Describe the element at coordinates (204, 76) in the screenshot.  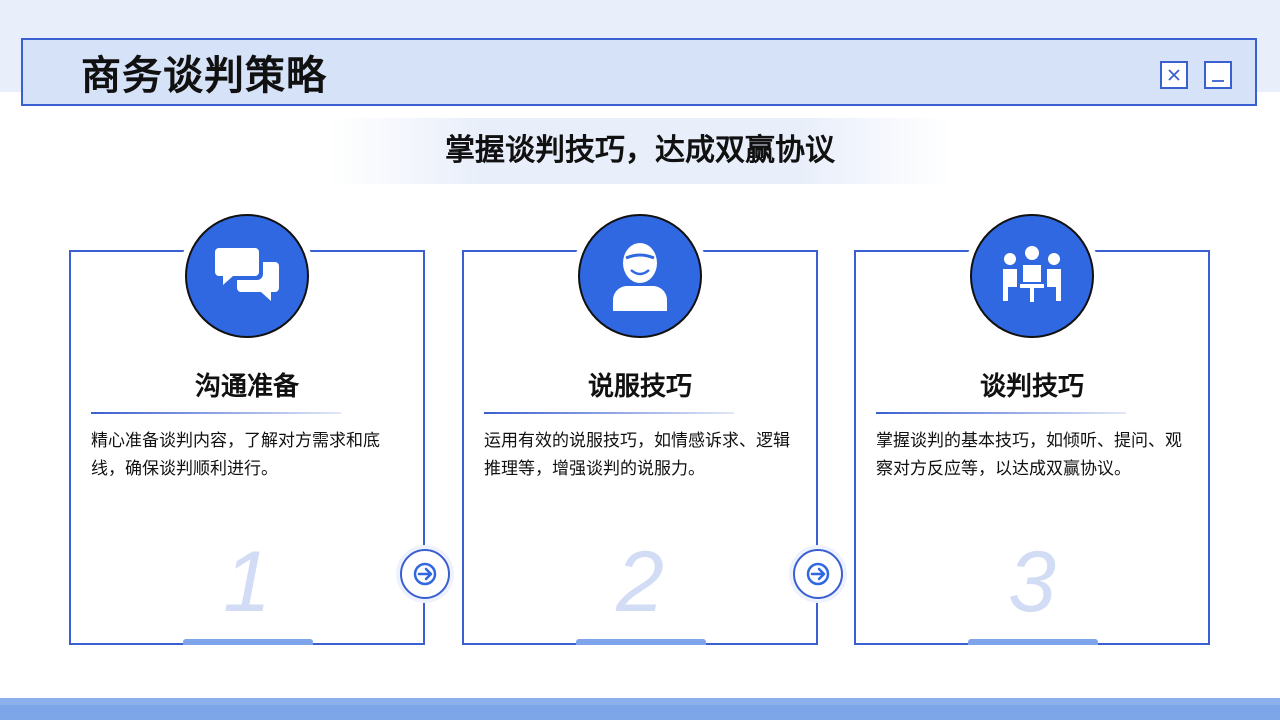
I see `page-title: 商务谈判策略` at that location.